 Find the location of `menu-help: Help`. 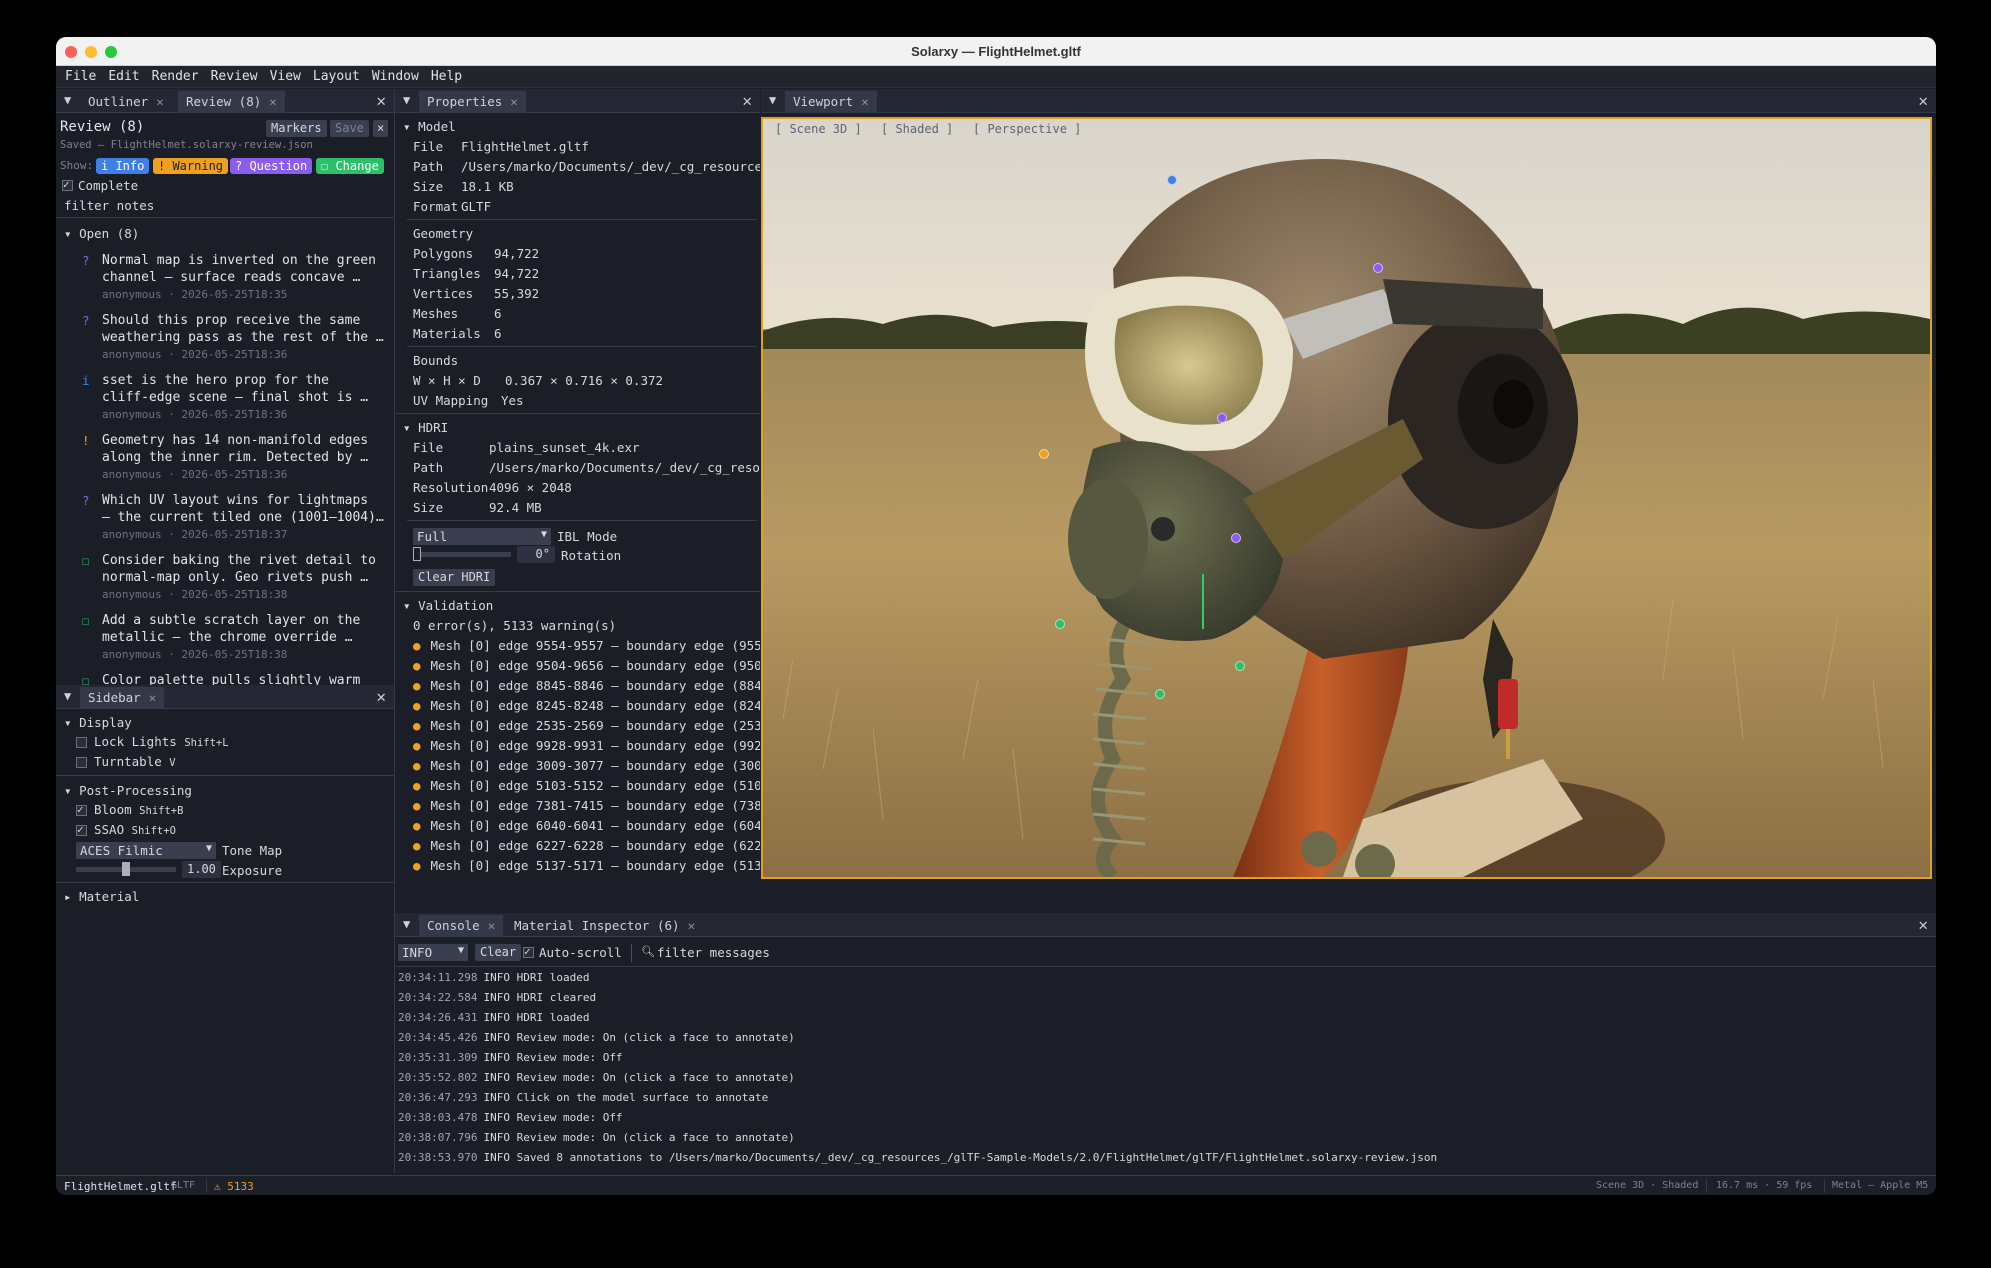

menu-help: Help is located at coordinates (446, 75).